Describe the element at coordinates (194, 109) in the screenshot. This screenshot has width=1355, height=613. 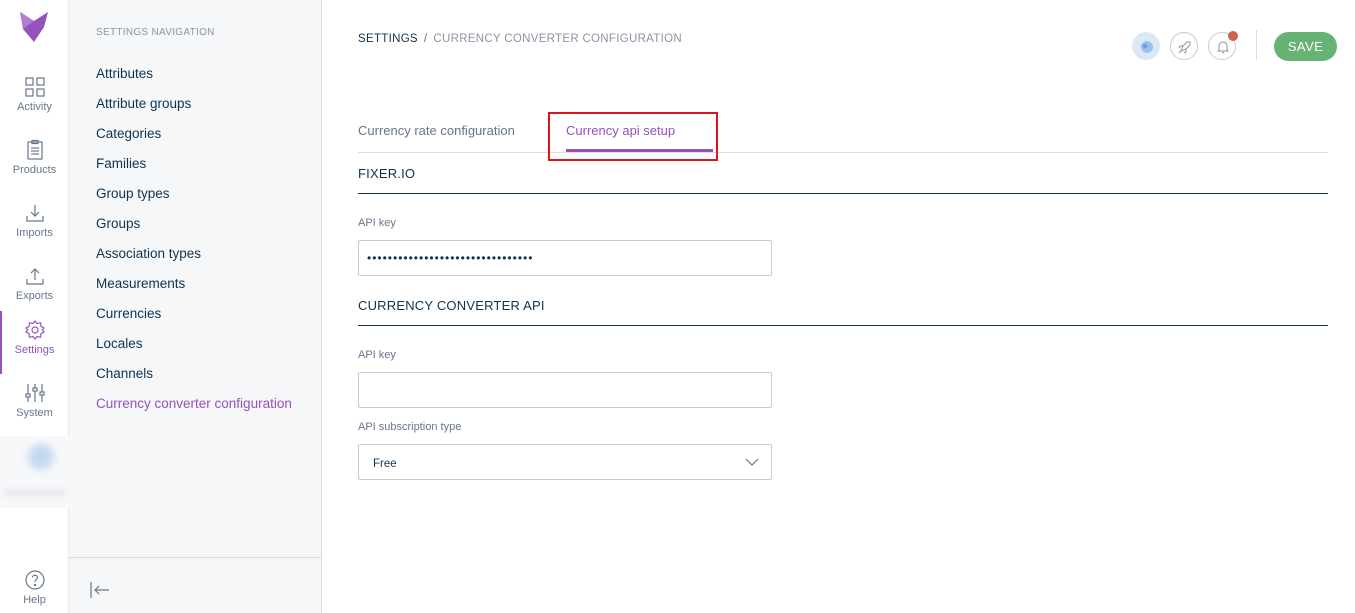
I see `settings-nav-item-attribute-groups: Attribute groups` at that location.